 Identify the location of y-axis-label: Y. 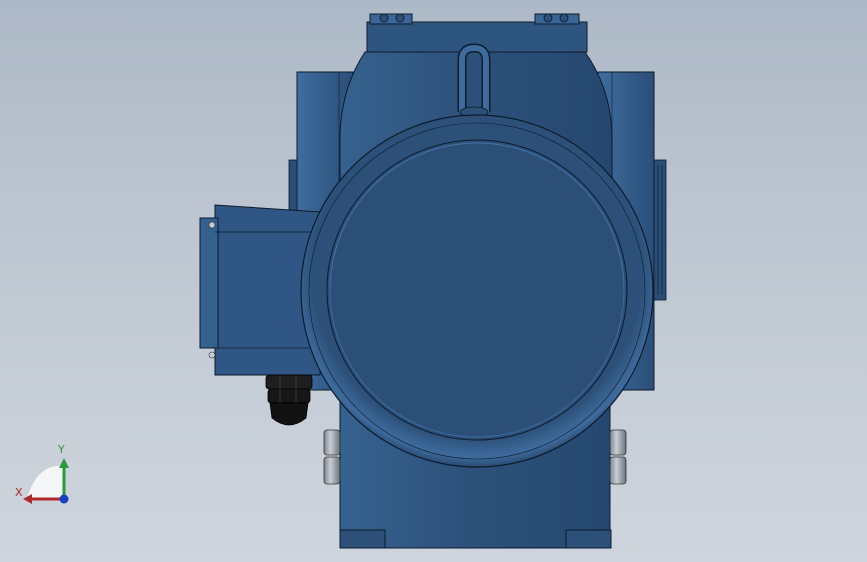
(61, 449).